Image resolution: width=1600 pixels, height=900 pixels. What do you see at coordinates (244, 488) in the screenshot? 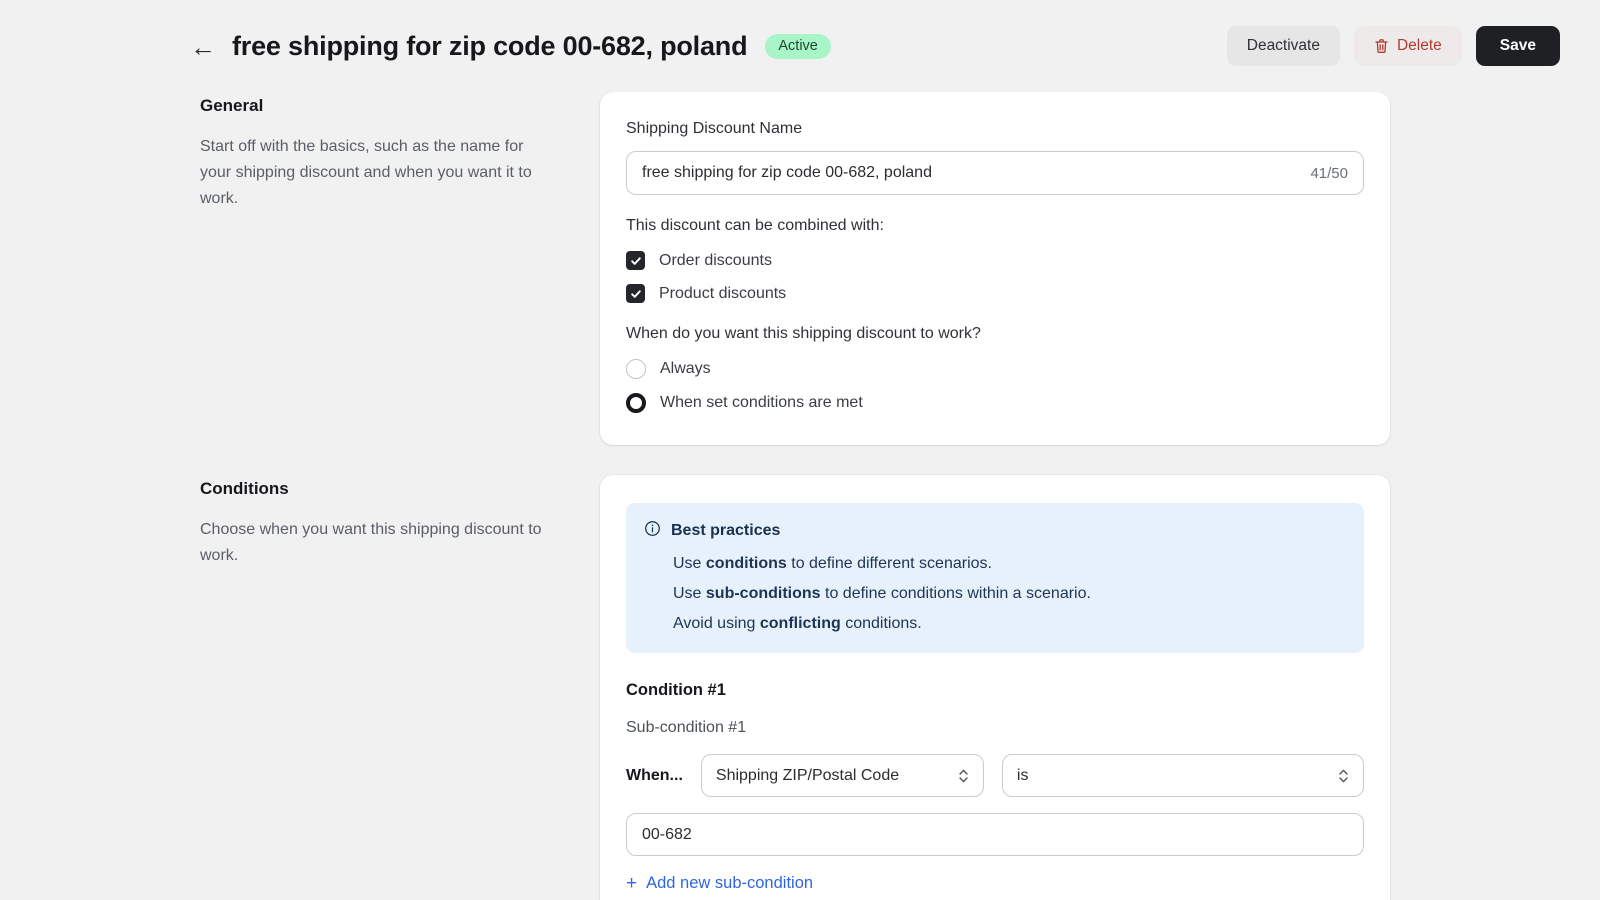
I see `conditions-section-title: Conditions` at bounding box center [244, 488].